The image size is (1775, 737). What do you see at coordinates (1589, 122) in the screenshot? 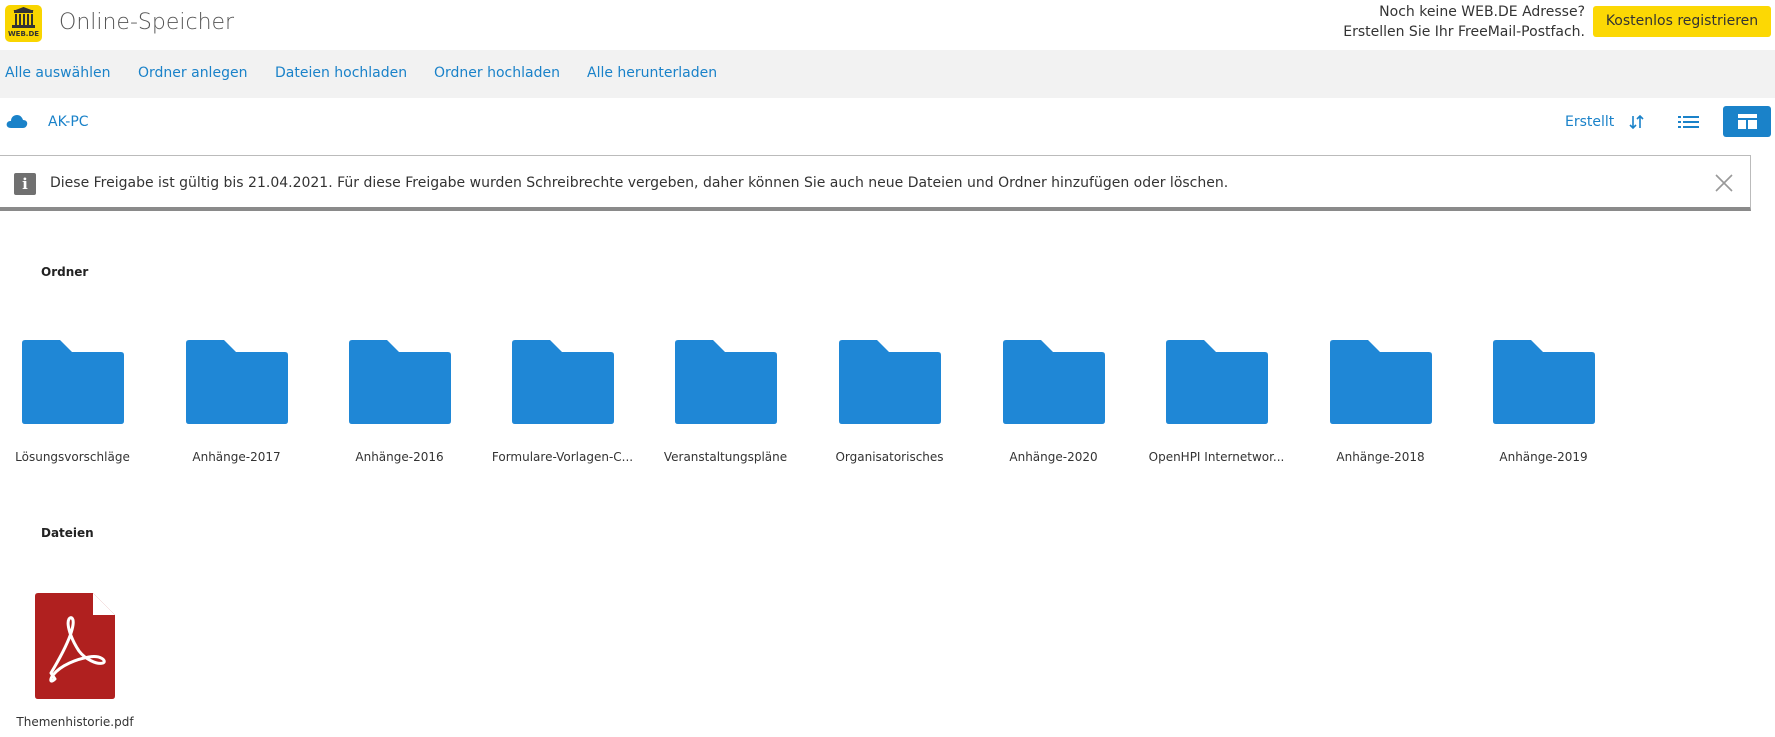
I see `sort-label: Erstellt` at bounding box center [1589, 122].